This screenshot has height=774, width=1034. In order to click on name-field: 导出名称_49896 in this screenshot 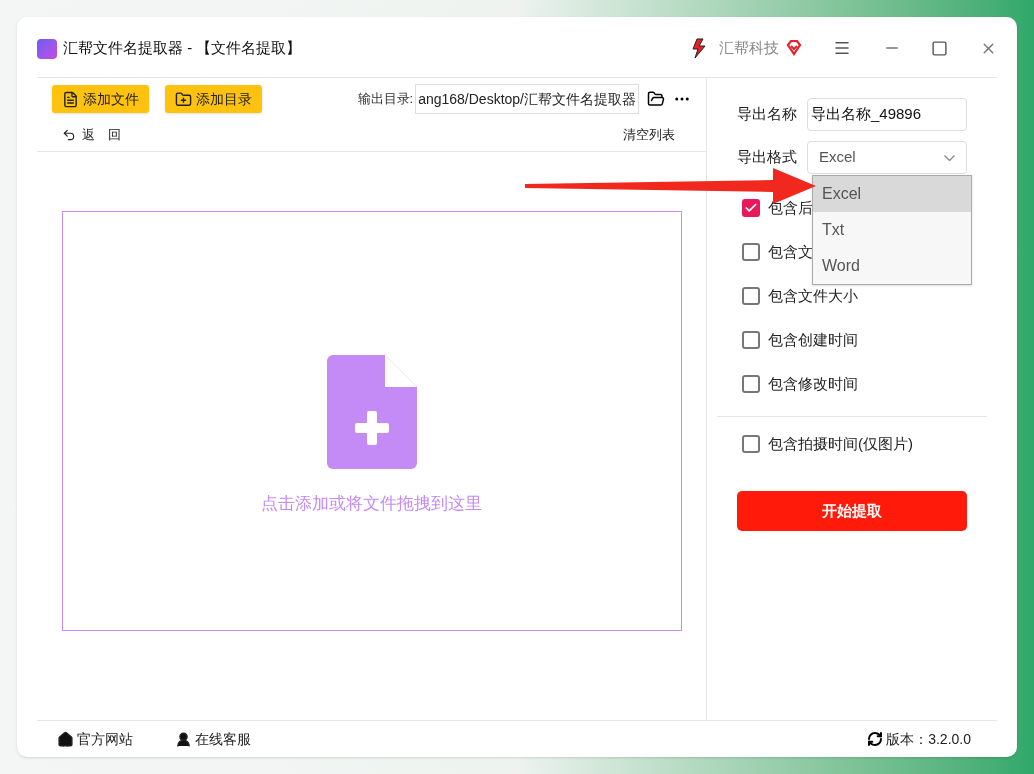, I will do `click(887, 114)`.